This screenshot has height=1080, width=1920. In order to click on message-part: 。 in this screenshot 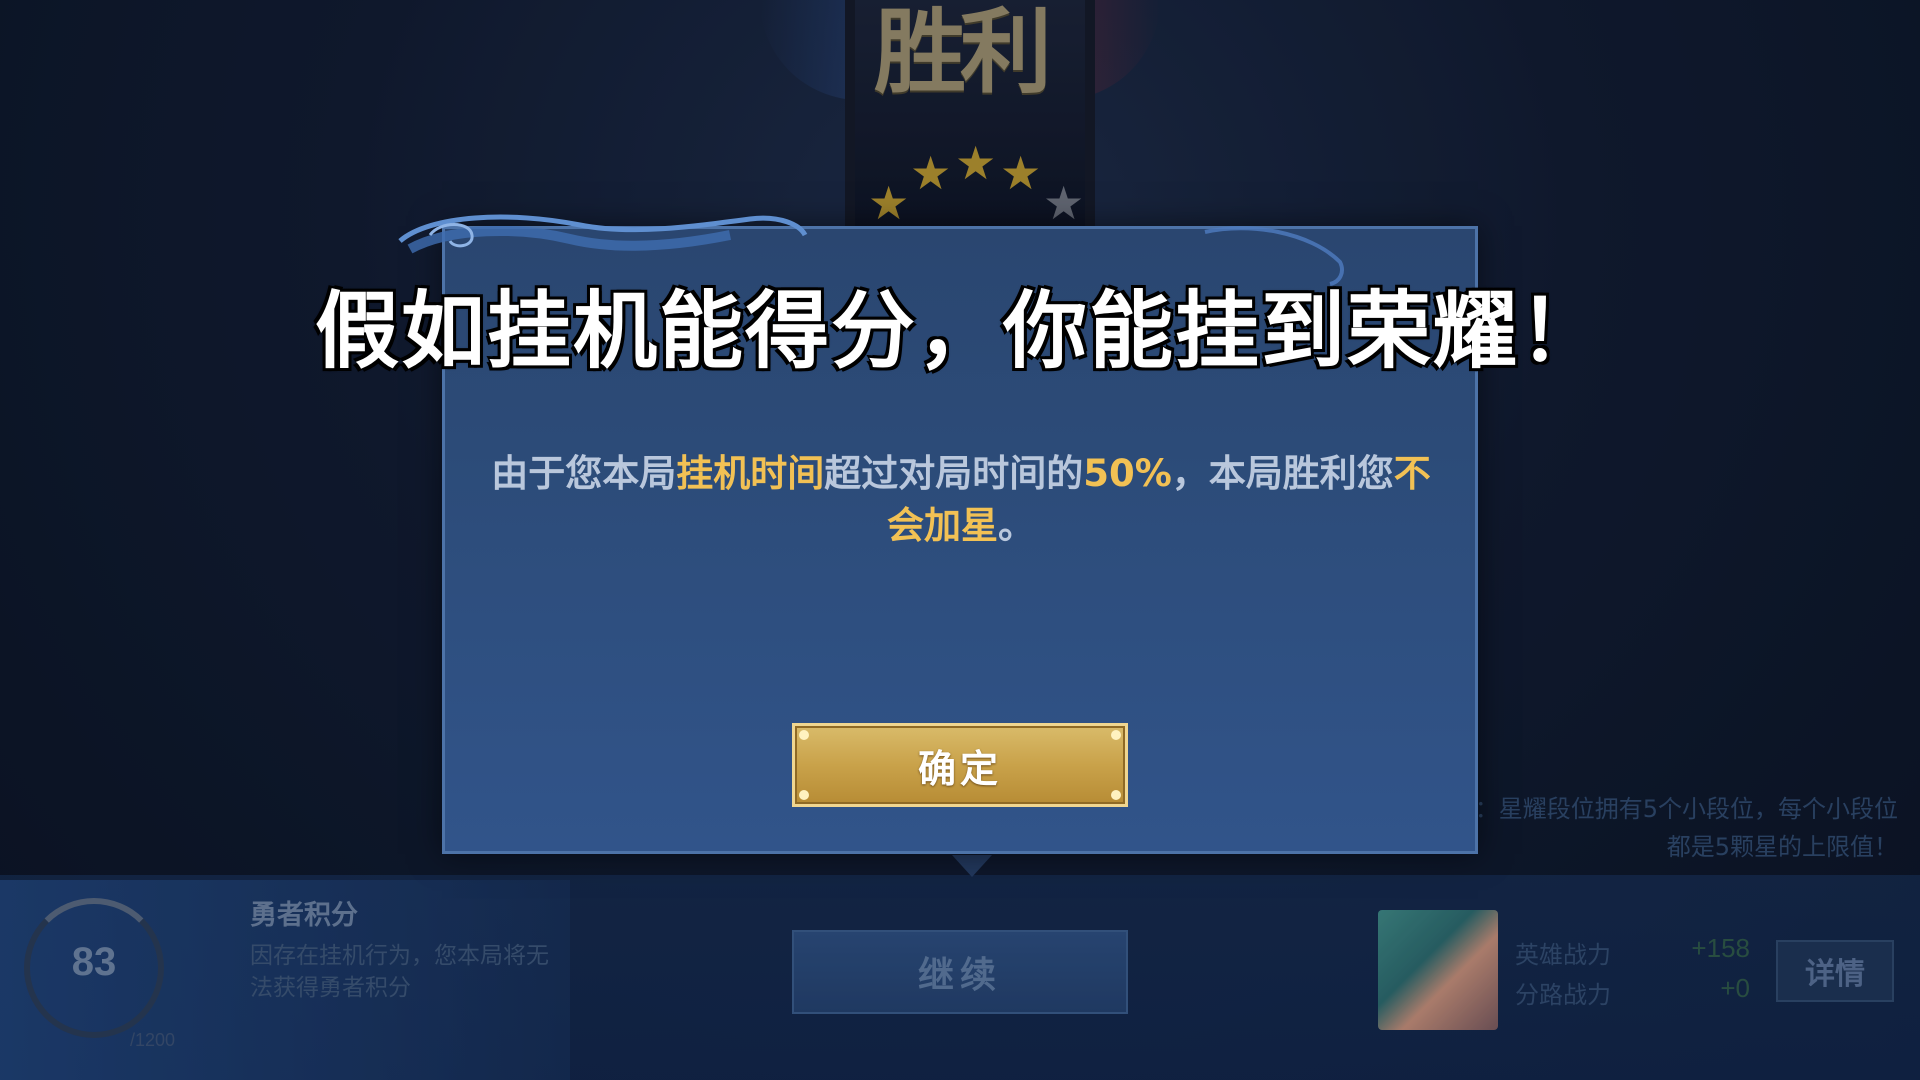, I will do `click(1016, 525)`.